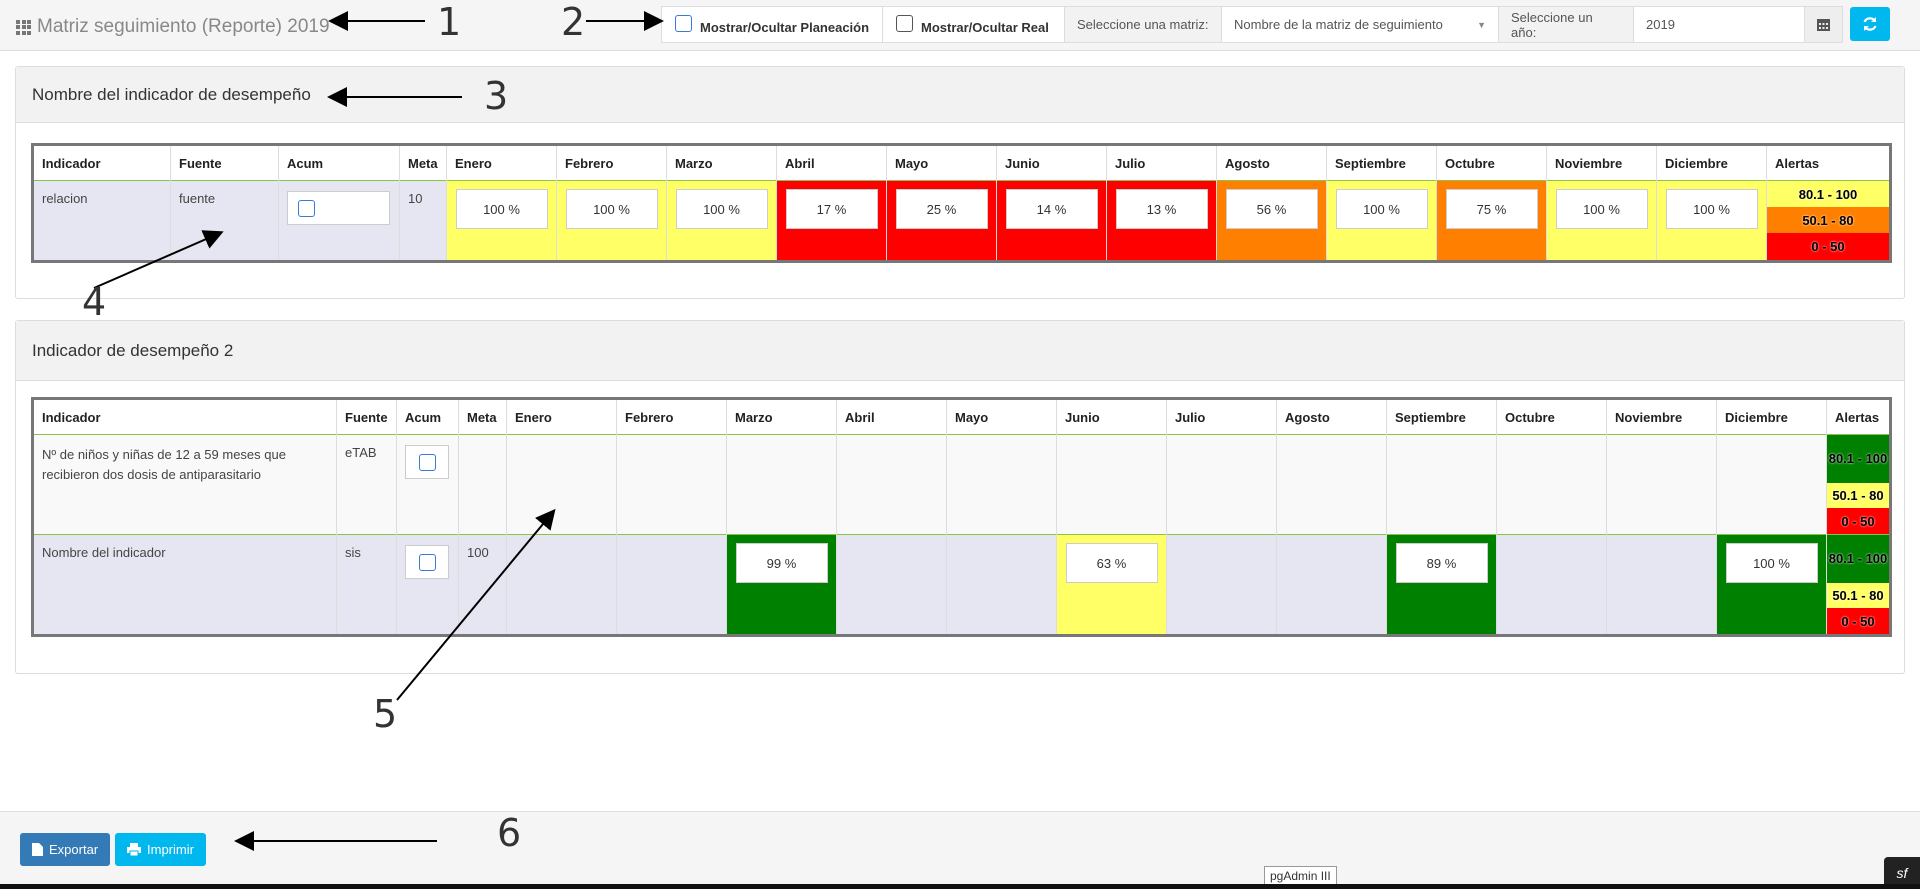 The height and width of the screenshot is (889, 1920). I want to click on taskbar-edge, so click(960, 886).